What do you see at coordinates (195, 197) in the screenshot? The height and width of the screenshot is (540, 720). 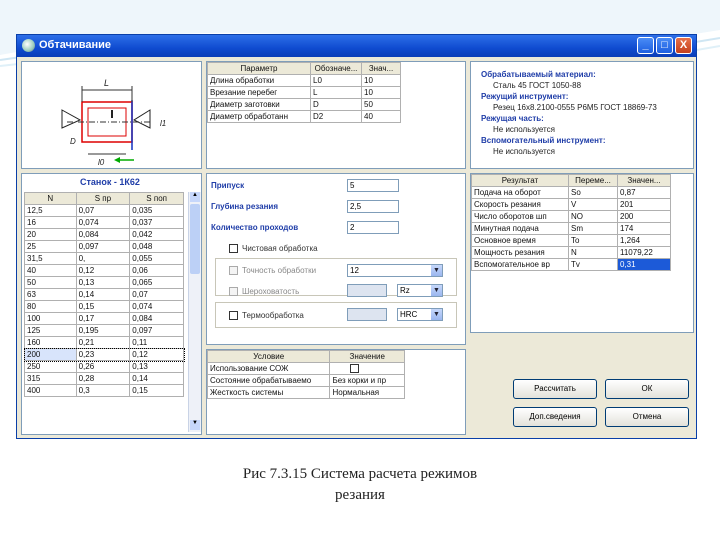 I see `scroll-up-icon: ▲` at bounding box center [195, 197].